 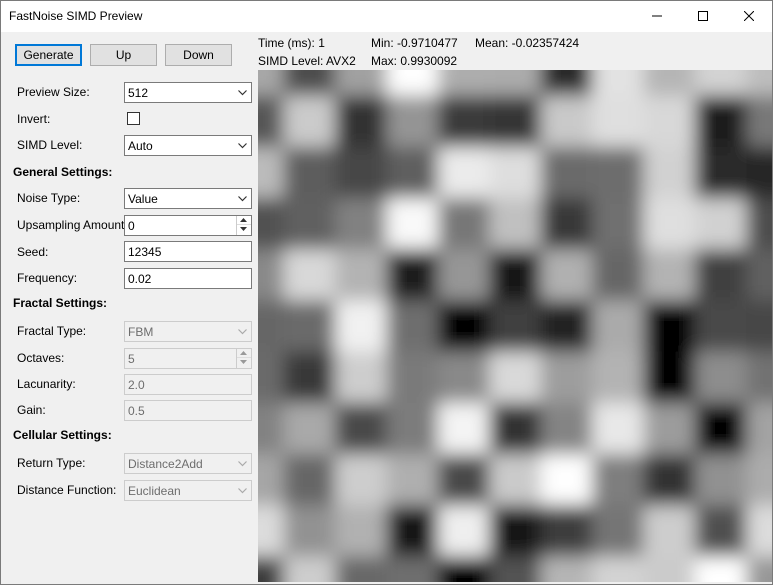 What do you see at coordinates (198, 55) in the screenshot?
I see `down-button: Down` at bounding box center [198, 55].